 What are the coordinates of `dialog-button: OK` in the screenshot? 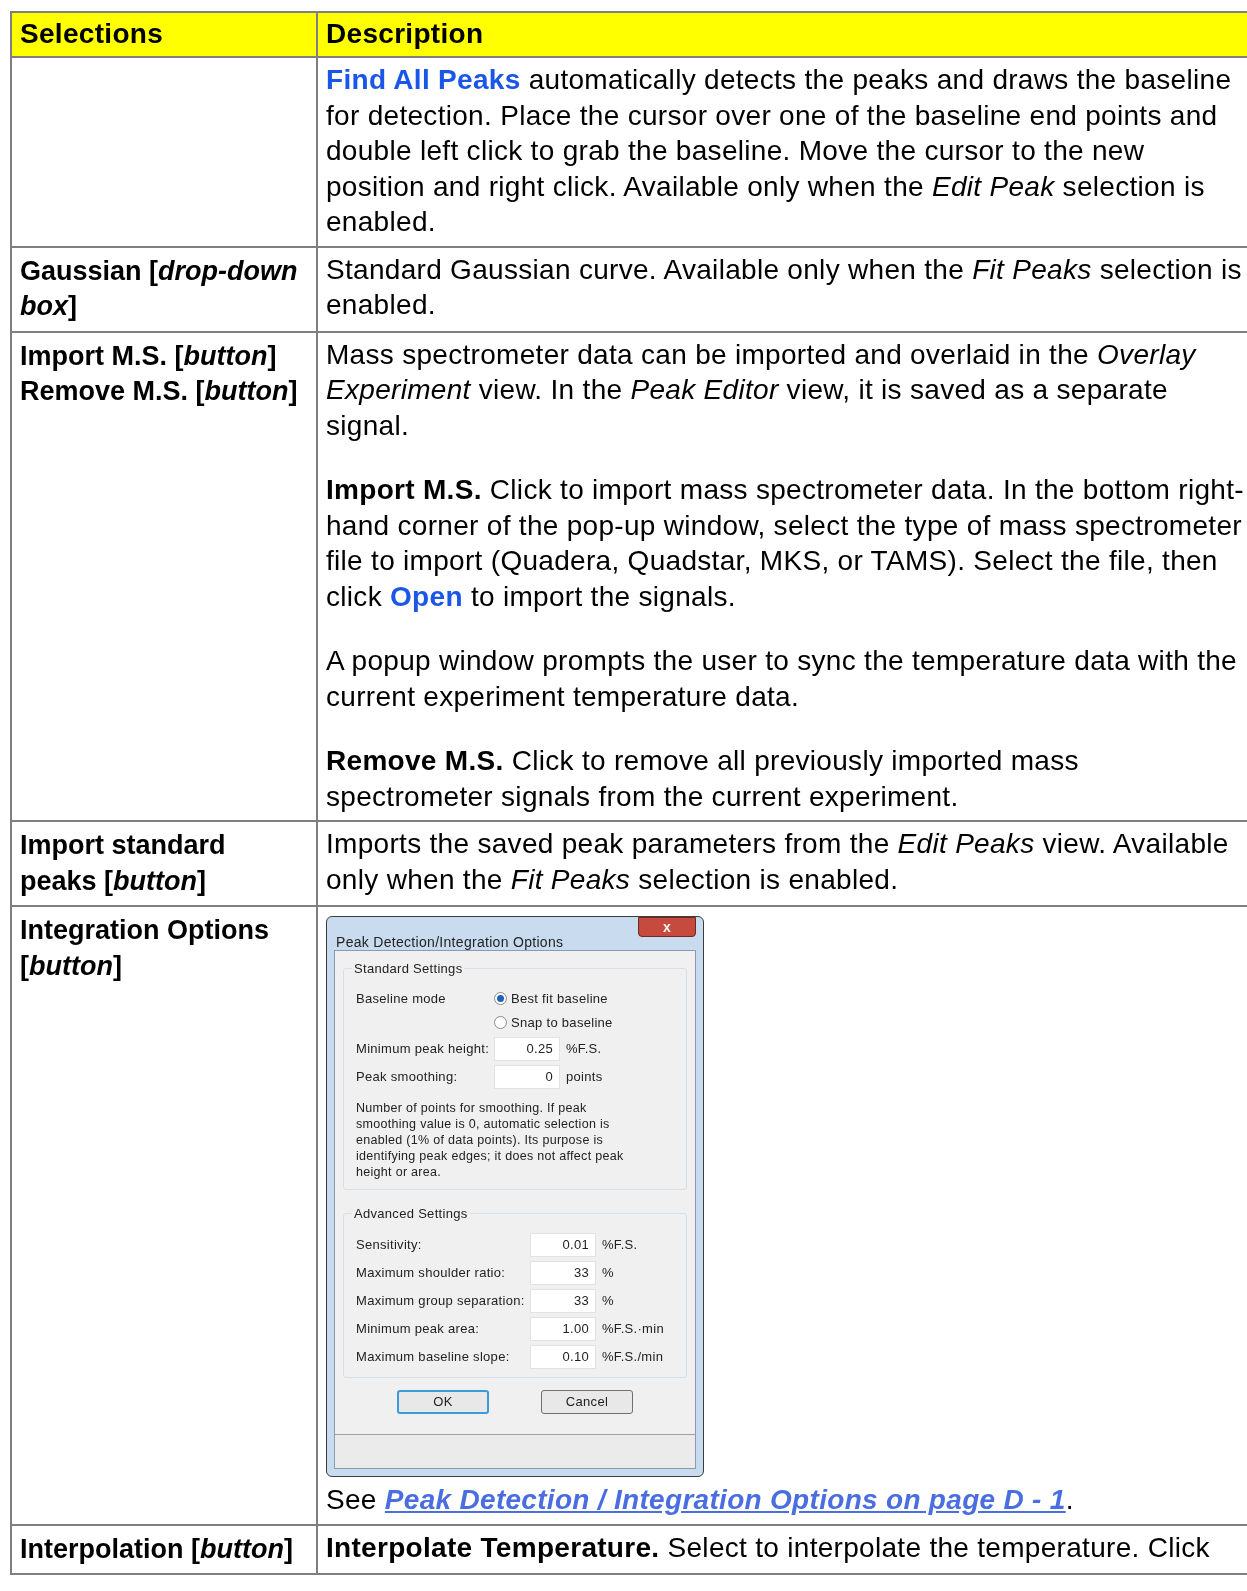 It's located at (443, 1402).